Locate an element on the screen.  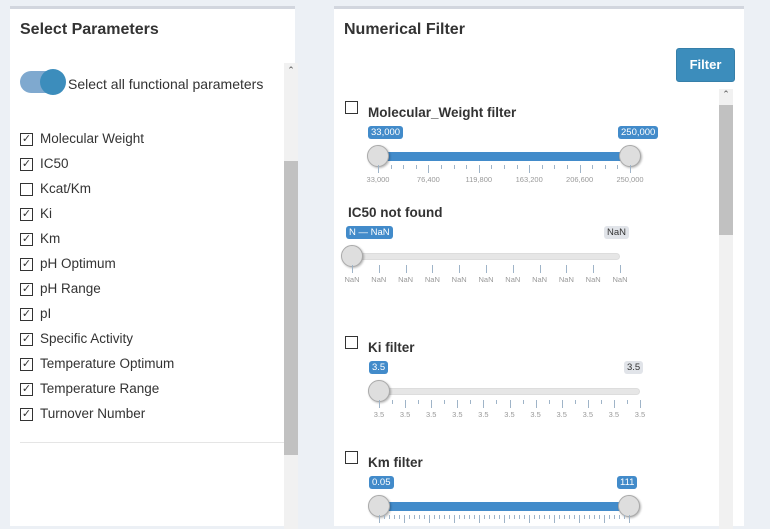
slider-from-label: N — NaN is located at coordinates (369, 232).